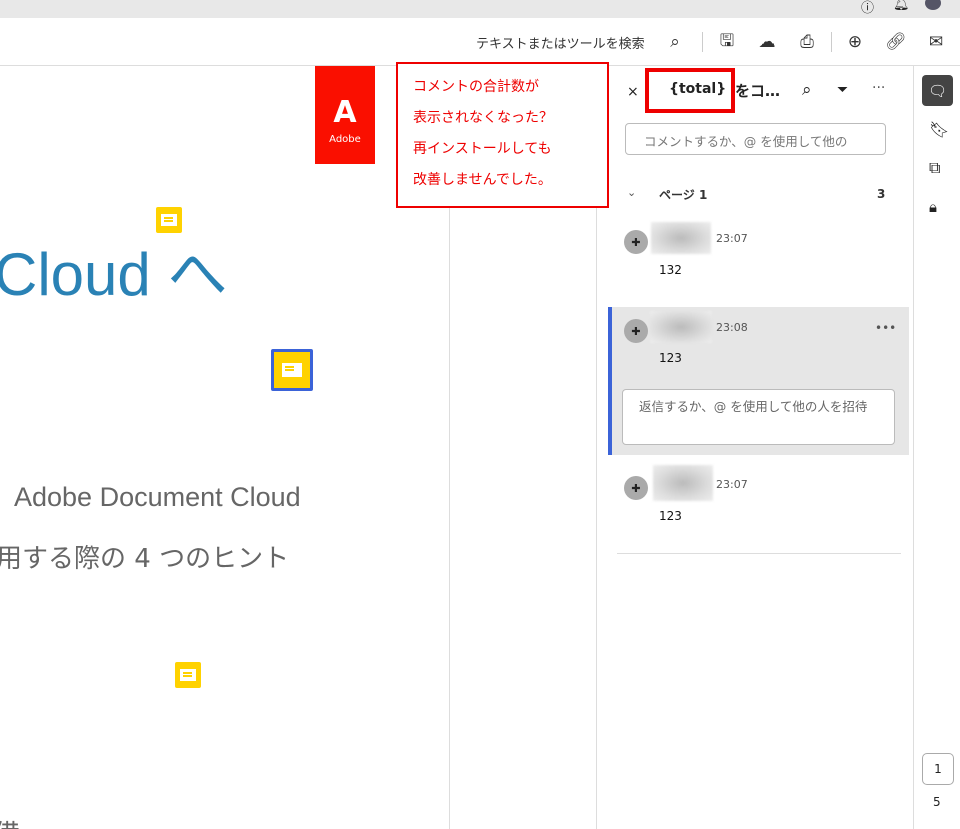  What do you see at coordinates (767, 42) in the screenshot?
I see `upload-cloud-icon: ☁` at bounding box center [767, 42].